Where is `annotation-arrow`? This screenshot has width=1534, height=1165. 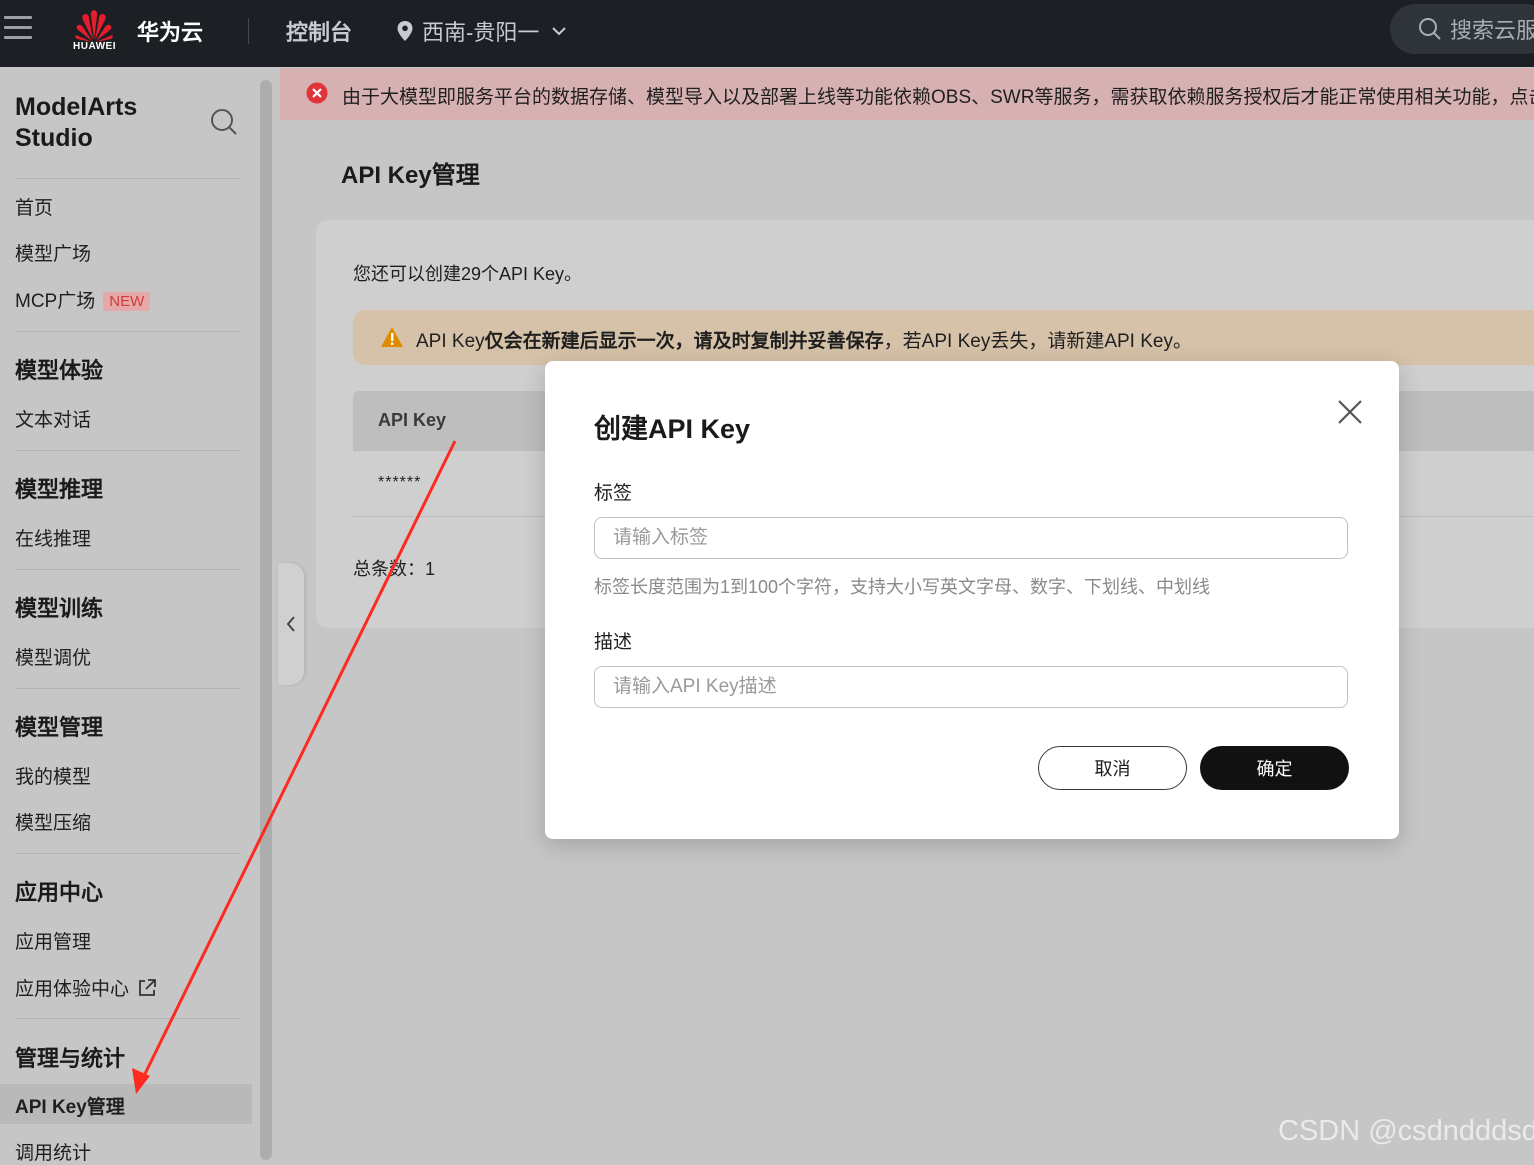
annotation-arrow is located at coordinates (294, 767).